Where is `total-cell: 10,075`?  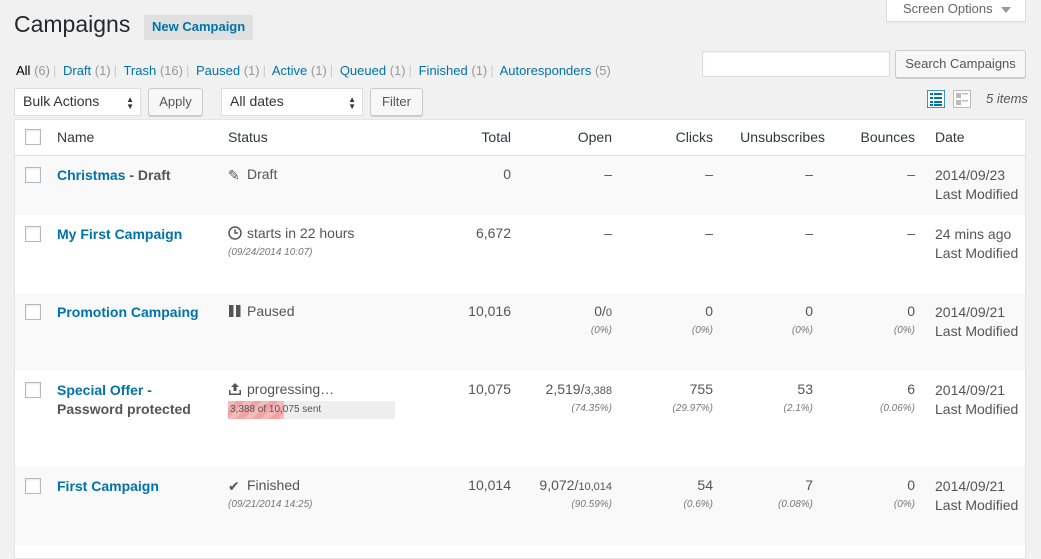
total-cell: 10,075 is located at coordinates (489, 389).